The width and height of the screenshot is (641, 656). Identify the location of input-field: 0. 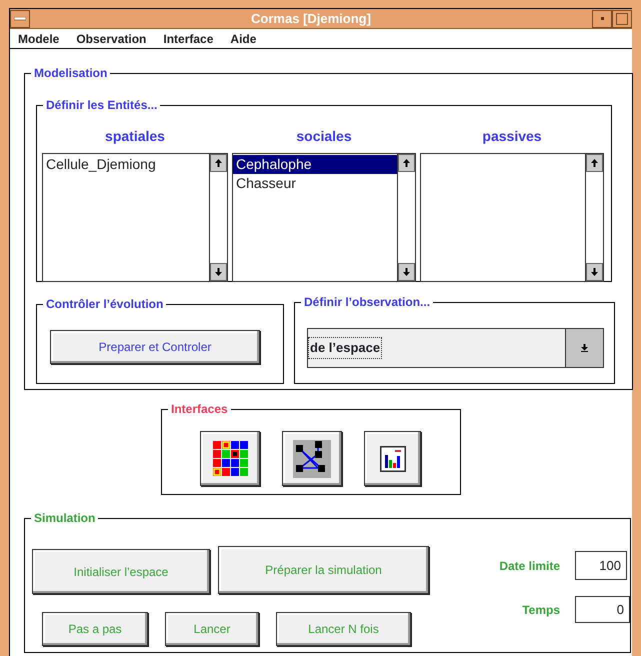
(602, 609).